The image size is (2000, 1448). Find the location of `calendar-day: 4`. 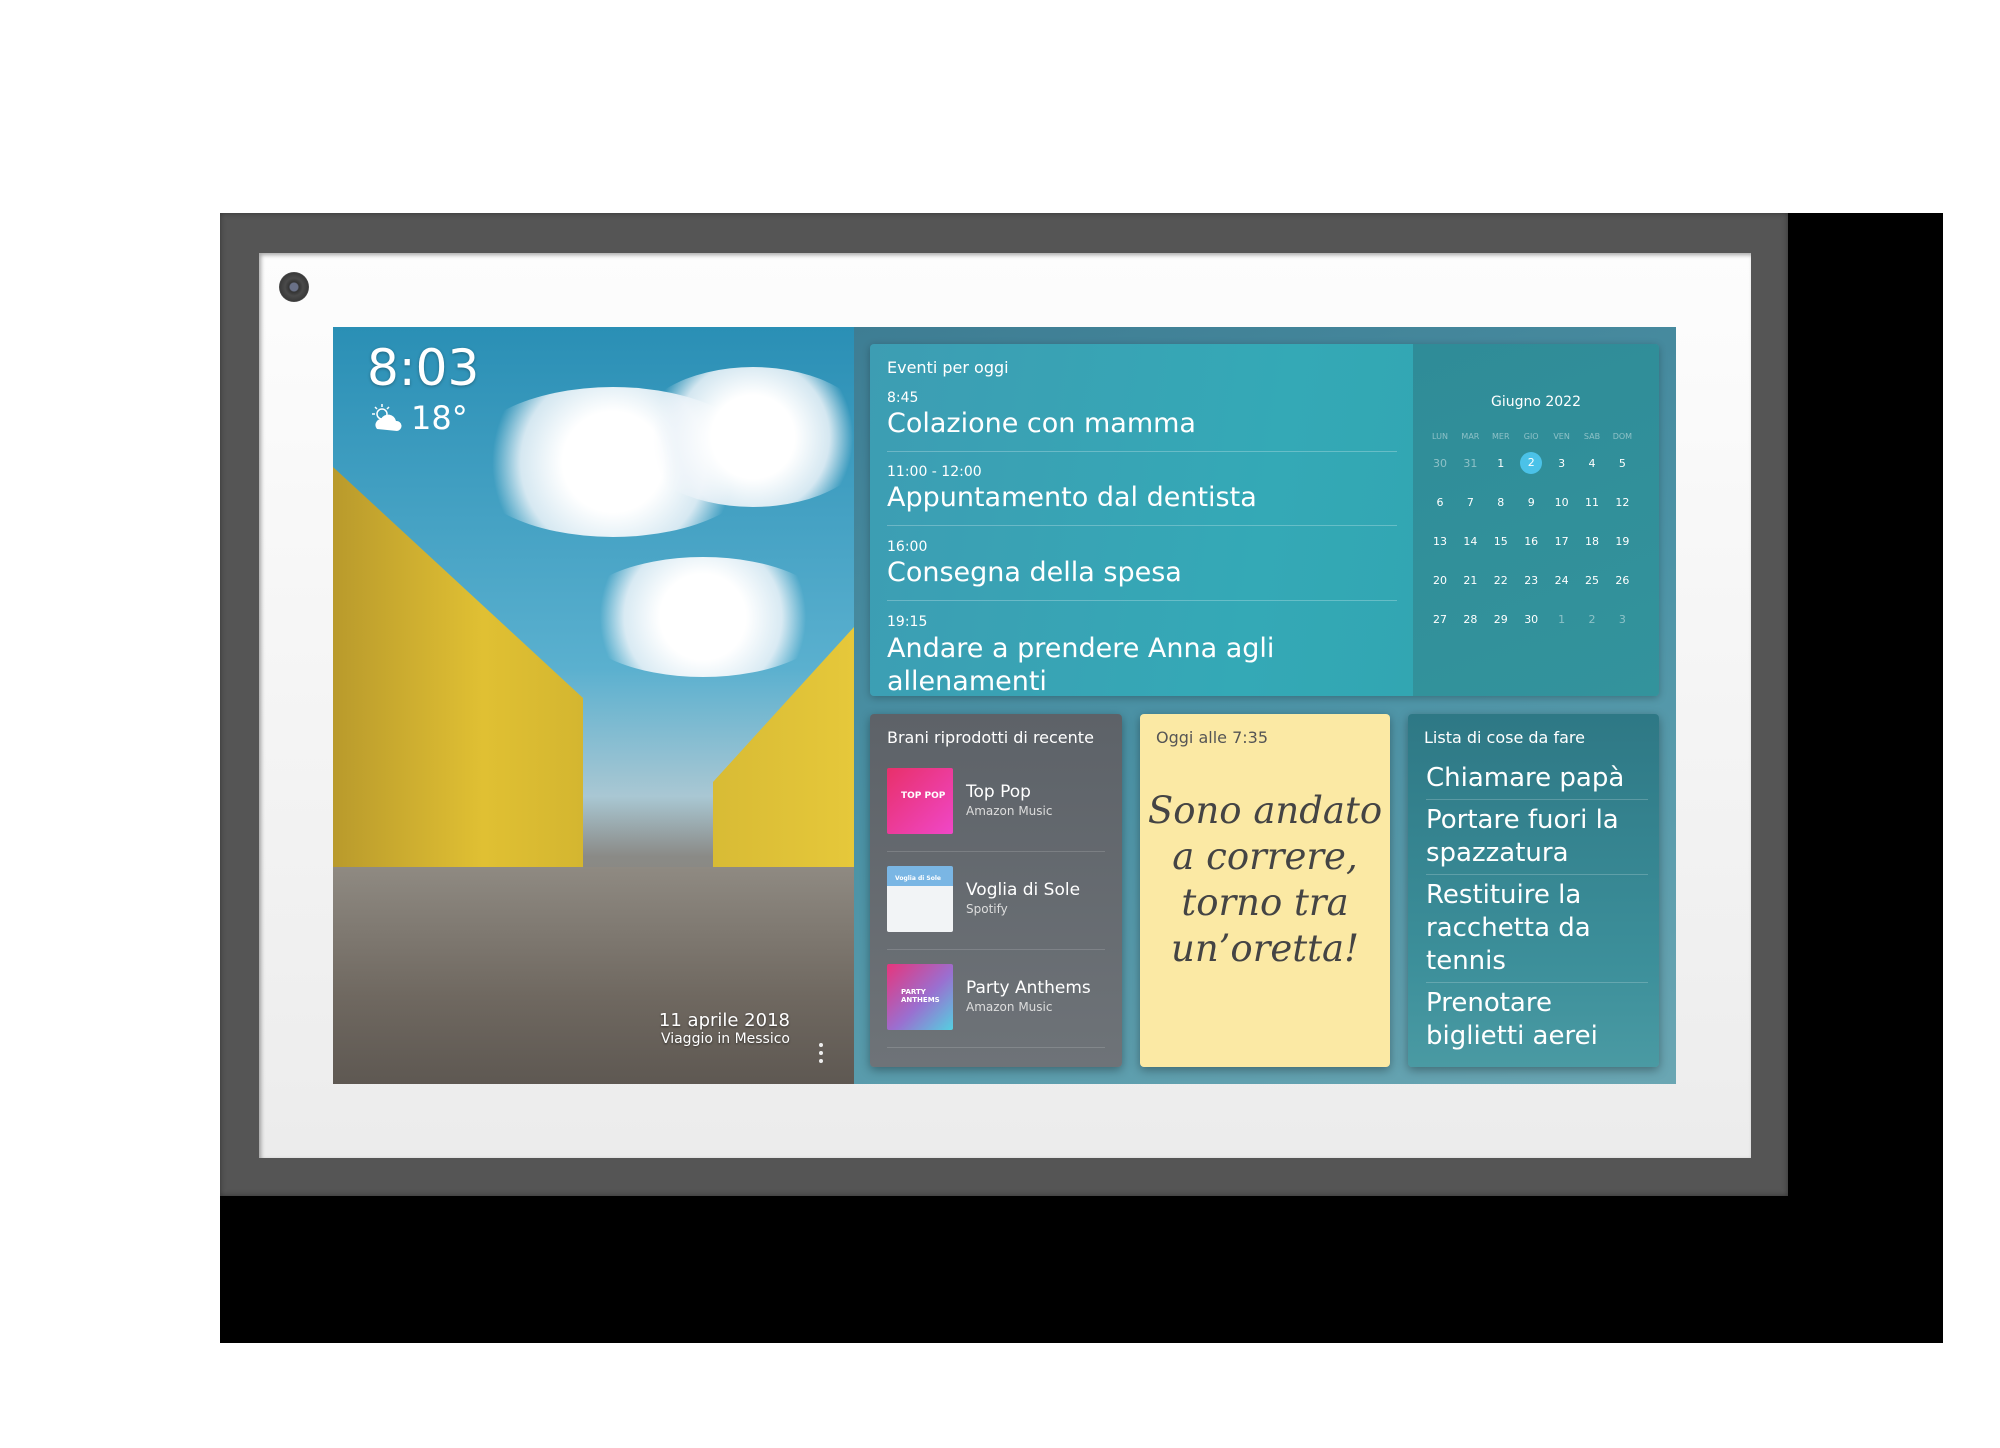

calendar-day: 4 is located at coordinates (1592, 463).